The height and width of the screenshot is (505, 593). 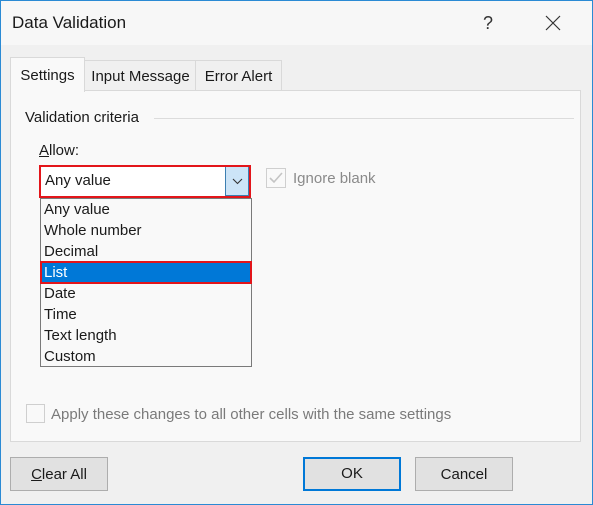 What do you see at coordinates (146, 356) in the screenshot?
I see `list-item-custom: Custom` at bounding box center [146, 356].